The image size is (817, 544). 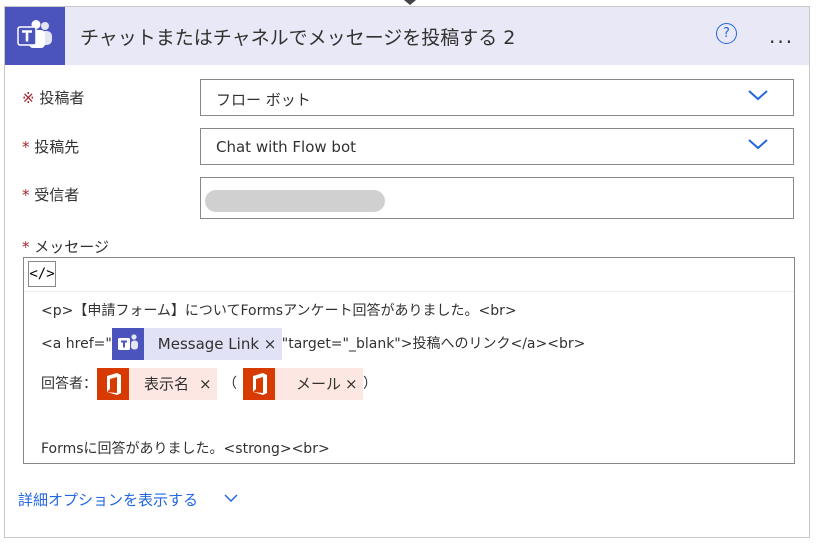 What do you see at coordinates (279, 311) in the screenshot?
I see `message-line-1: <p>【申請フォーム】についてFormsアンケート回答がありました。<br>` at bounding box center [279, 311].